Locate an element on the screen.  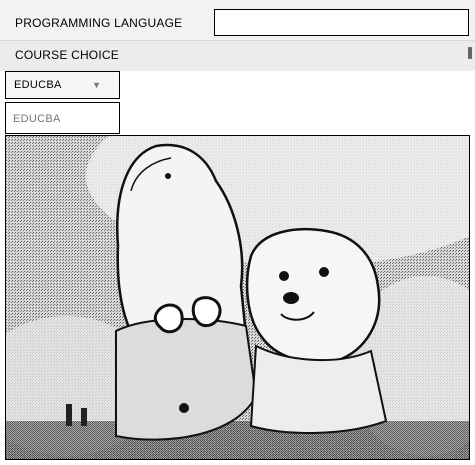
language-row: PROGRAMMING LANGUAGE is located at coordinates (237, 20).